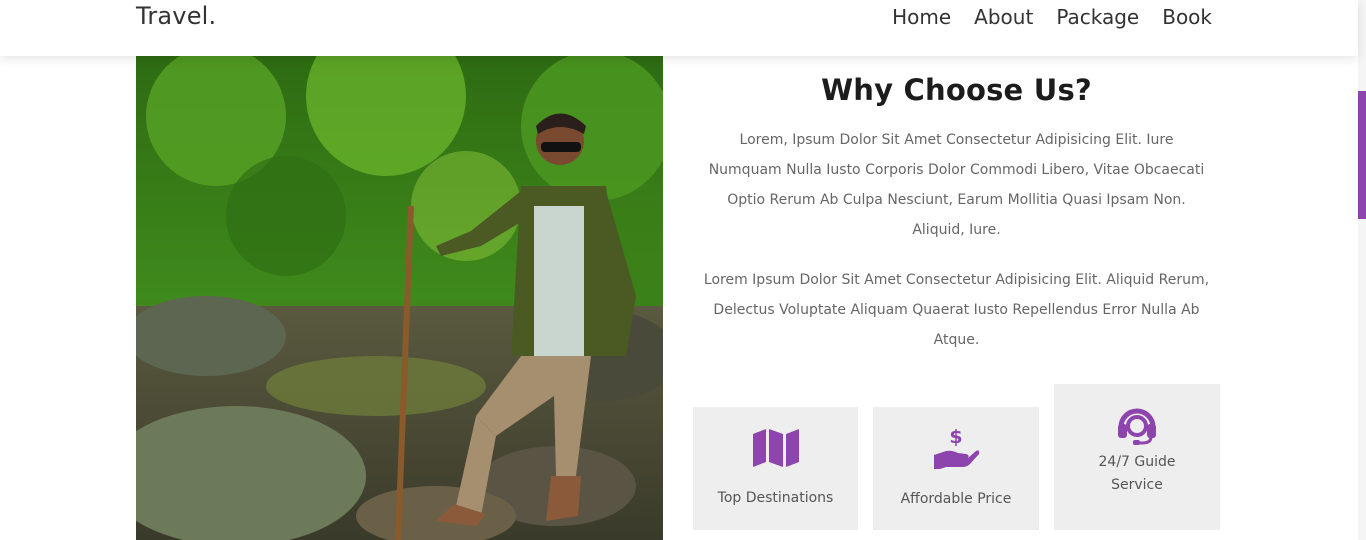 Image resolution: width=1366 pixels, height=540 pixels. Describe the element at coordinates (956, 90) in the screenshot. I see `section-title: Why Choose Us?` at that location.